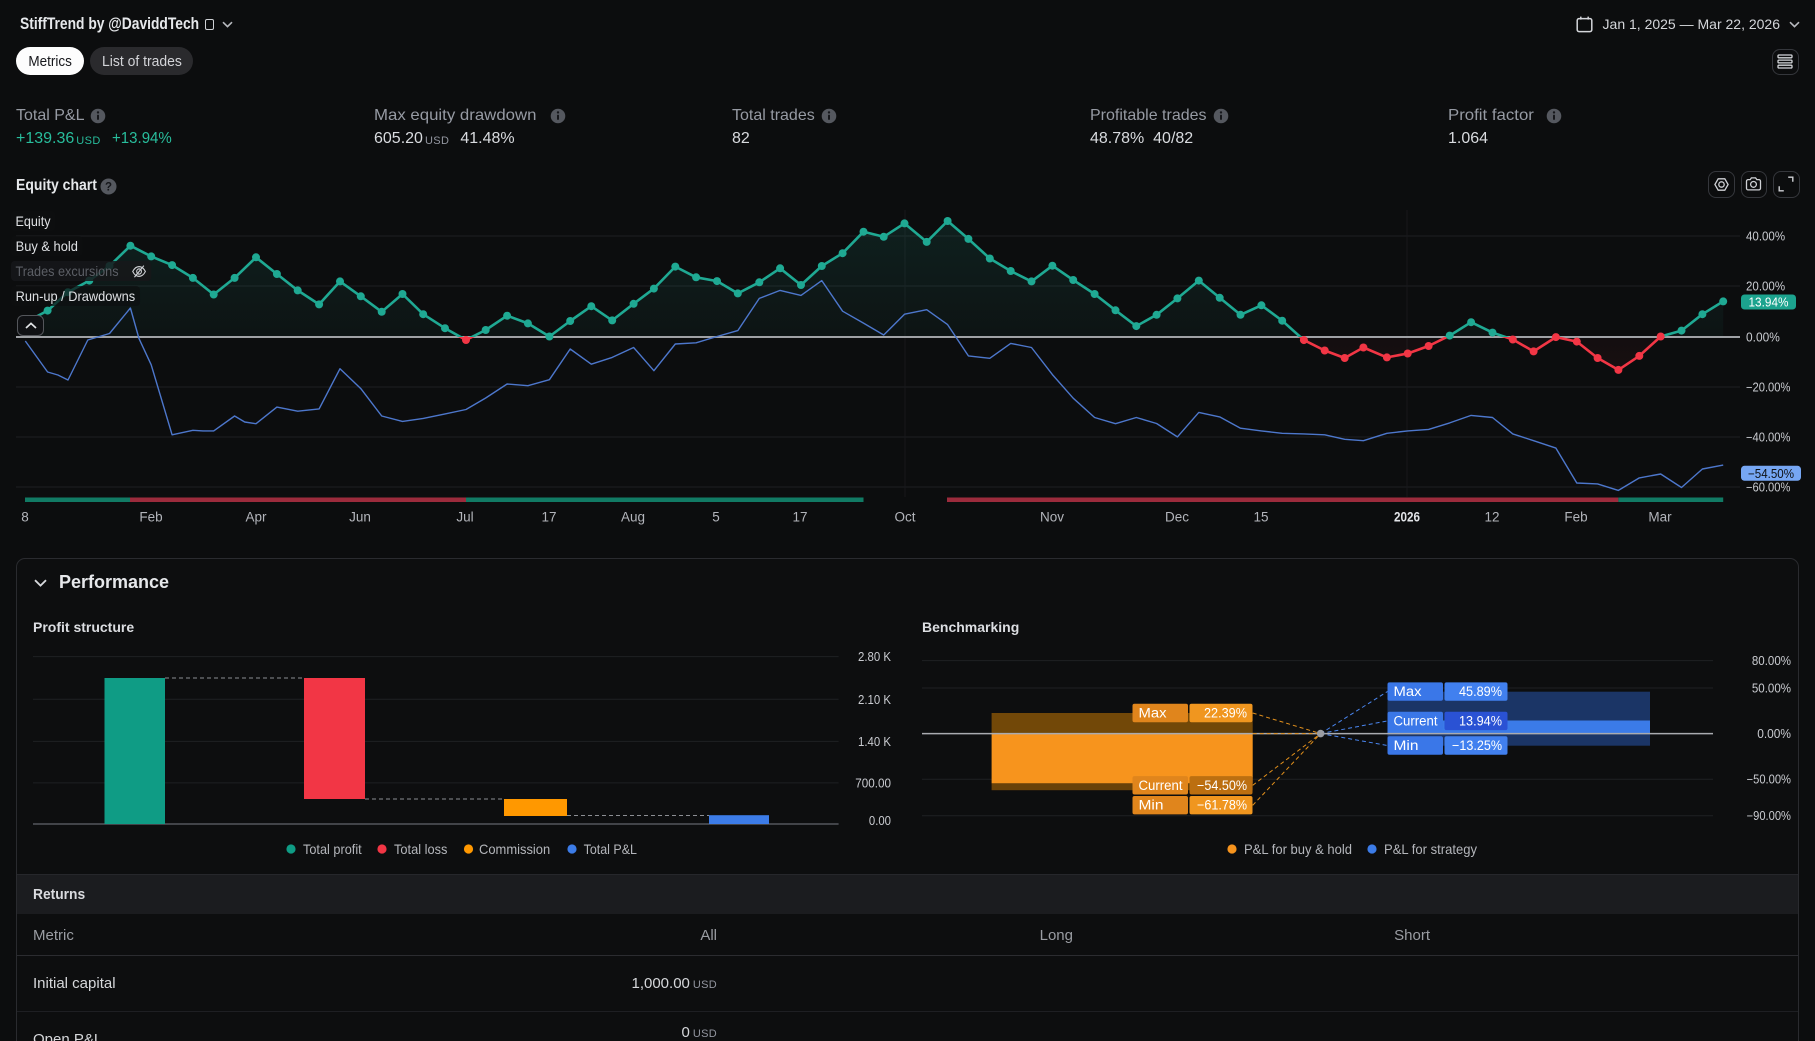  Describe the element at coordinates (332, 849) in the screenshot. I see `svg-text: Total profit` at that location.